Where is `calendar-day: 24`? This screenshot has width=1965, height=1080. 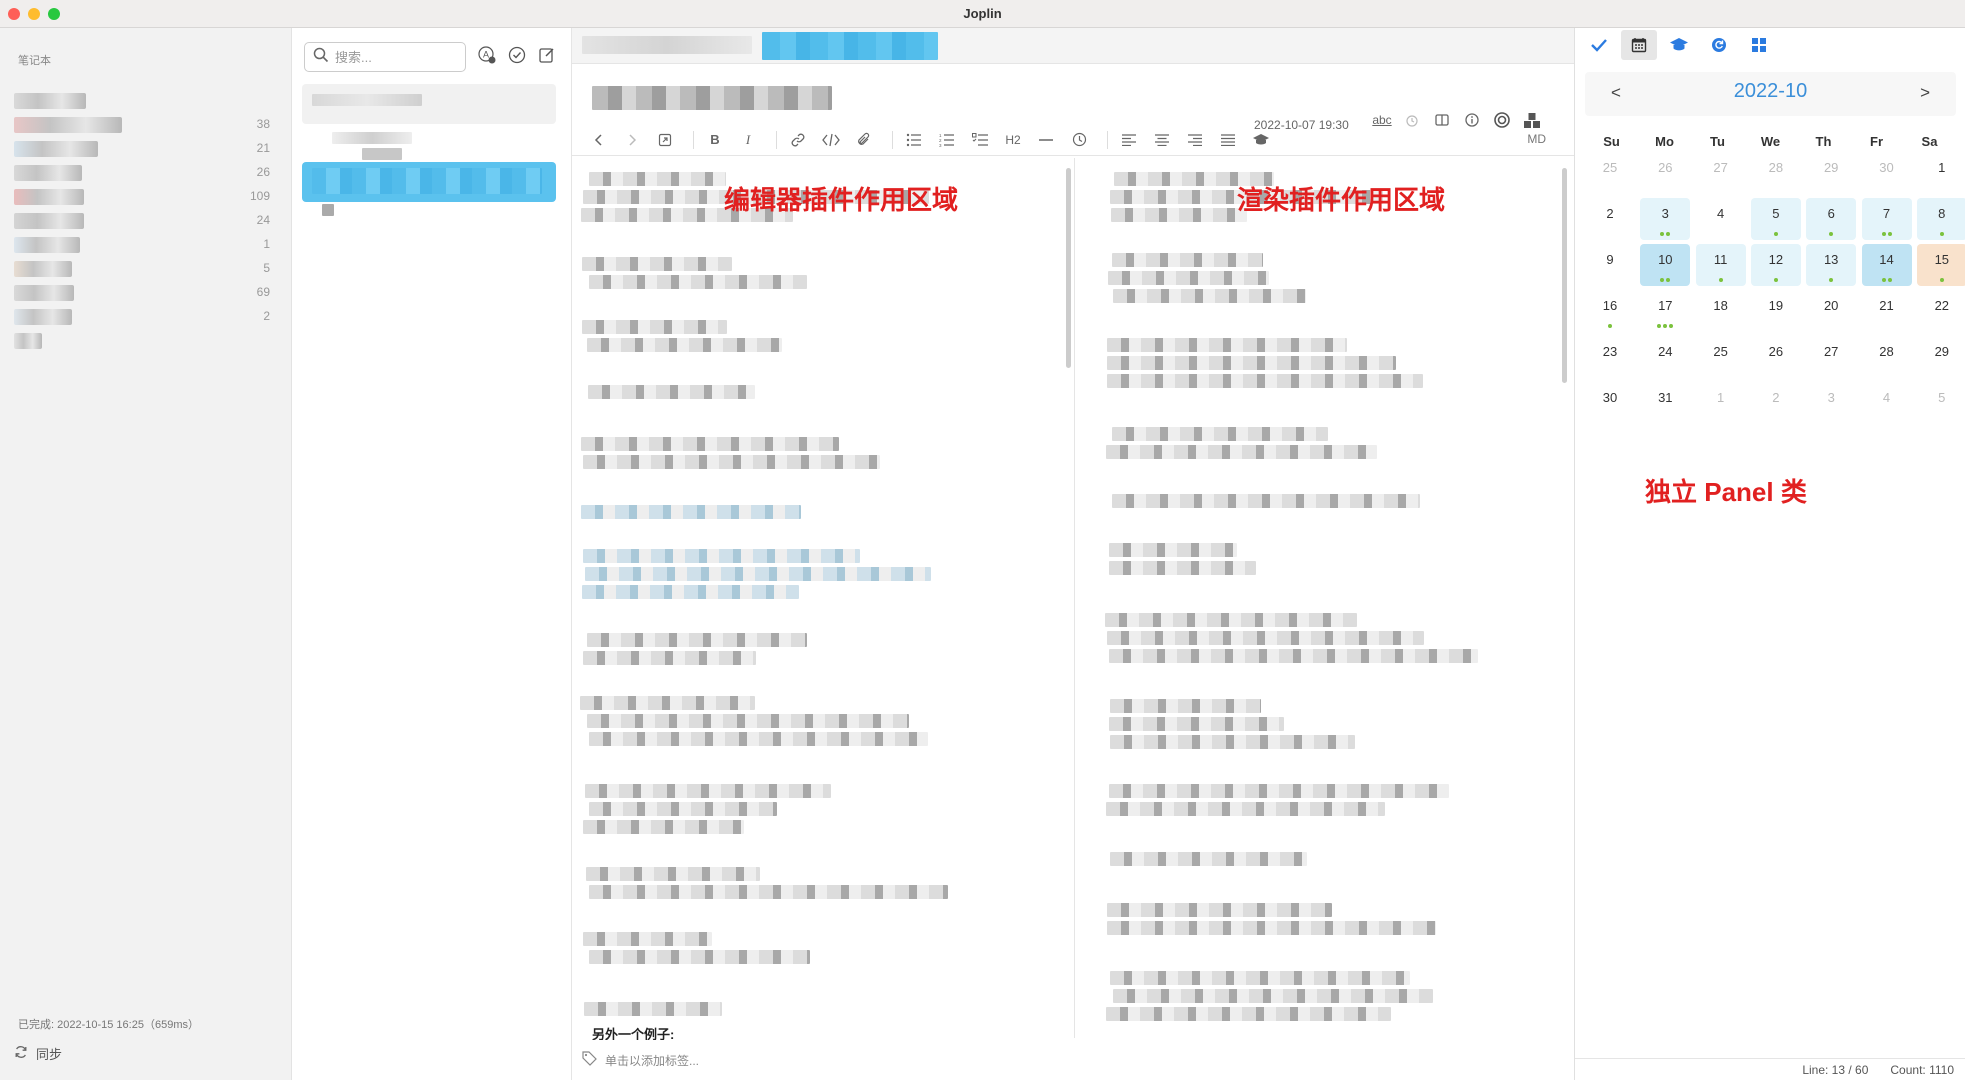
calendar-day: 24 is located at coordinates (1665, 357).